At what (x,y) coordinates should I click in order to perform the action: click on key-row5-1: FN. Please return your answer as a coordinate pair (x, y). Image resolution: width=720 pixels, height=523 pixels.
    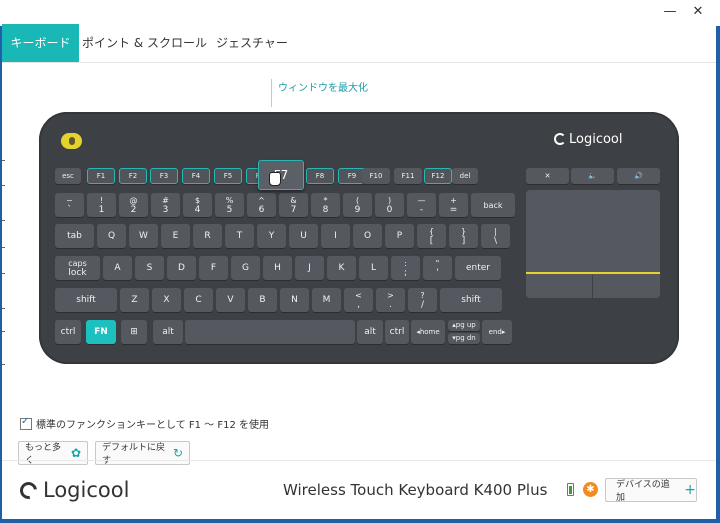
    Looking at the image, I should click on (101, 332).